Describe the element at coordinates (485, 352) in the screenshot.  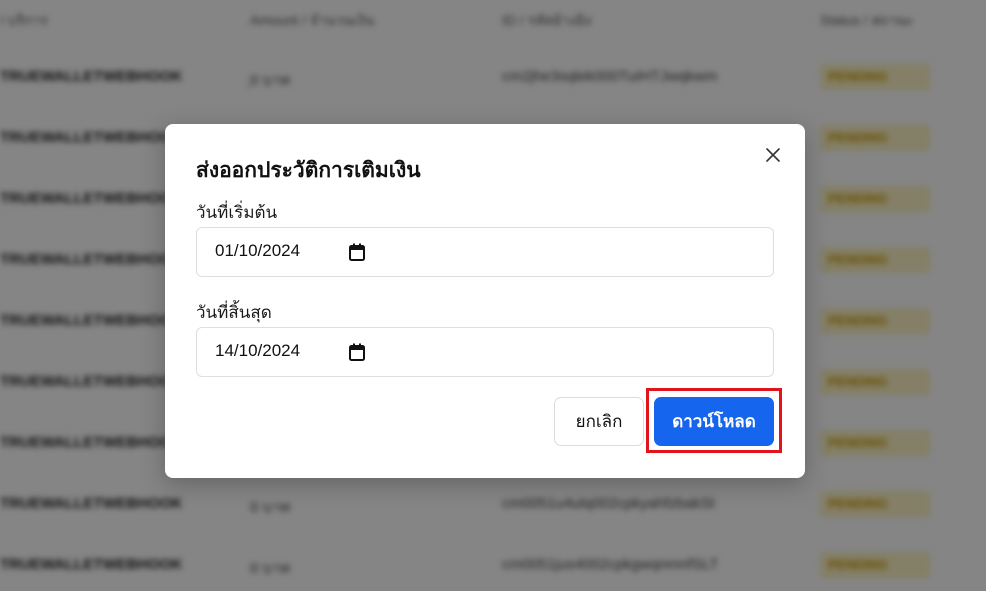
I see `end-date-input: 14/10/2024` at that location.